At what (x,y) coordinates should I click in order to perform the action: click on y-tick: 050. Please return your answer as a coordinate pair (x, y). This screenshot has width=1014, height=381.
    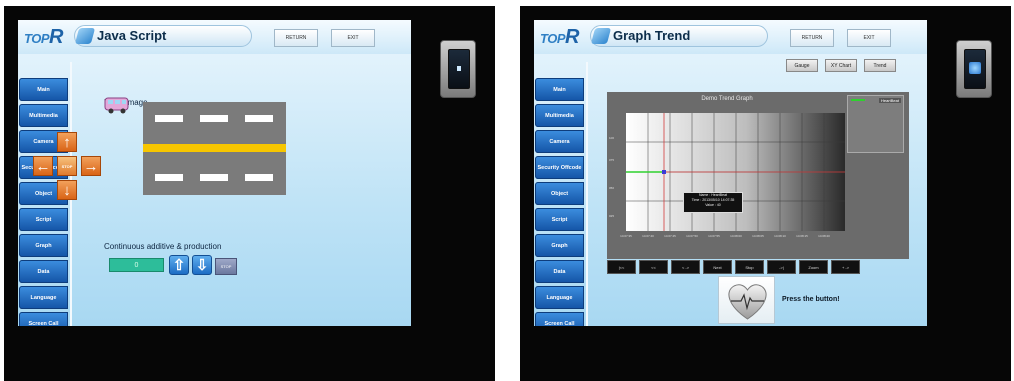
    Looking at the image, I should click on (612, 188).